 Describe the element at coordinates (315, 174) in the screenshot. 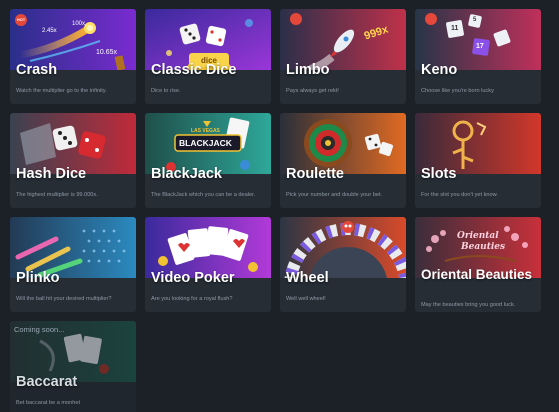

I see `game-title: Roulette` at that location.